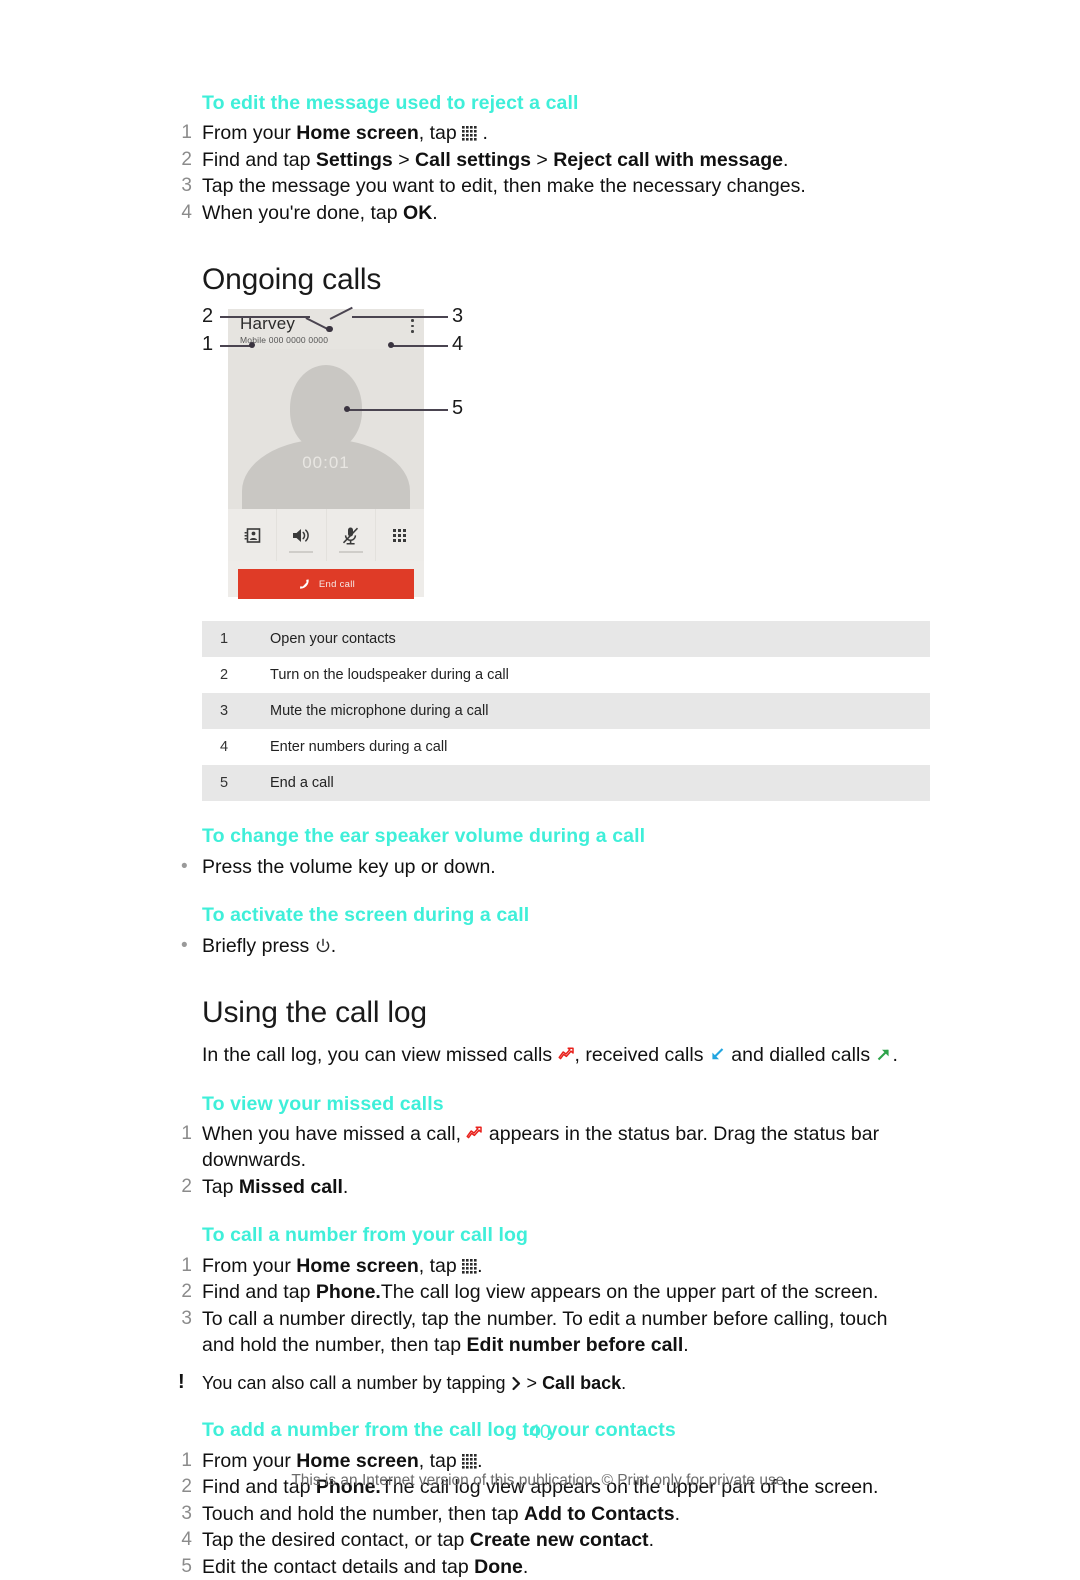 This screenshot has height=1580, width=1080. Describe the element at coordinates (356, 1382) in the screenshot. I see `body-text: You can also call a number by tapping` at that location.